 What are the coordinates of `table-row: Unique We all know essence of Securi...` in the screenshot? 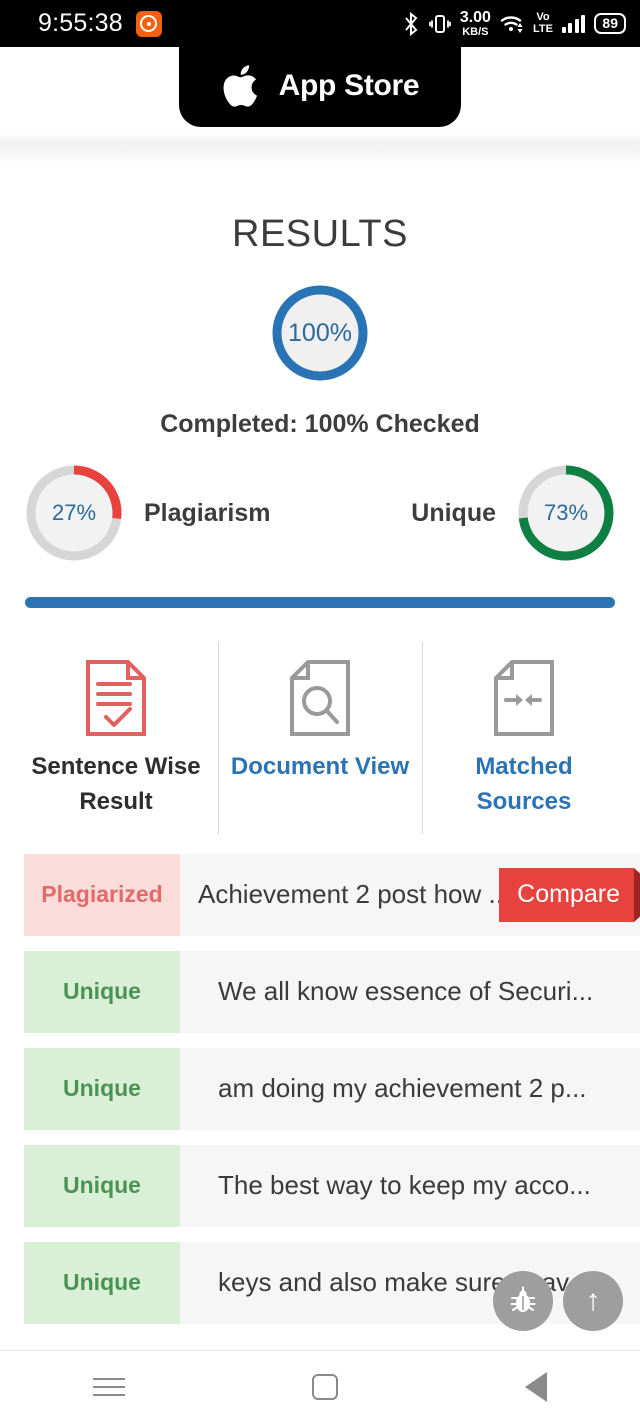 It's located at (332, 991).